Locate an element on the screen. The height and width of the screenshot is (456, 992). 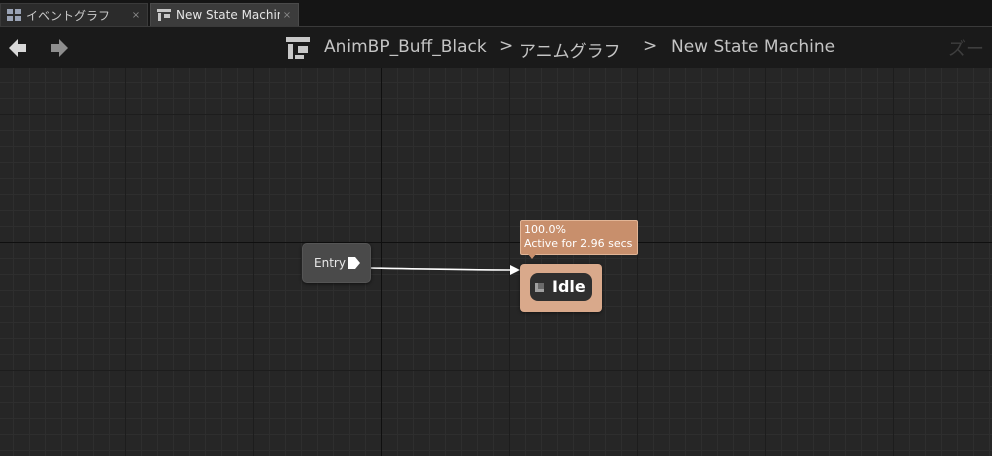
breadcrumb-item-state-machine: New State Machine is located at coordinates (753, 47).